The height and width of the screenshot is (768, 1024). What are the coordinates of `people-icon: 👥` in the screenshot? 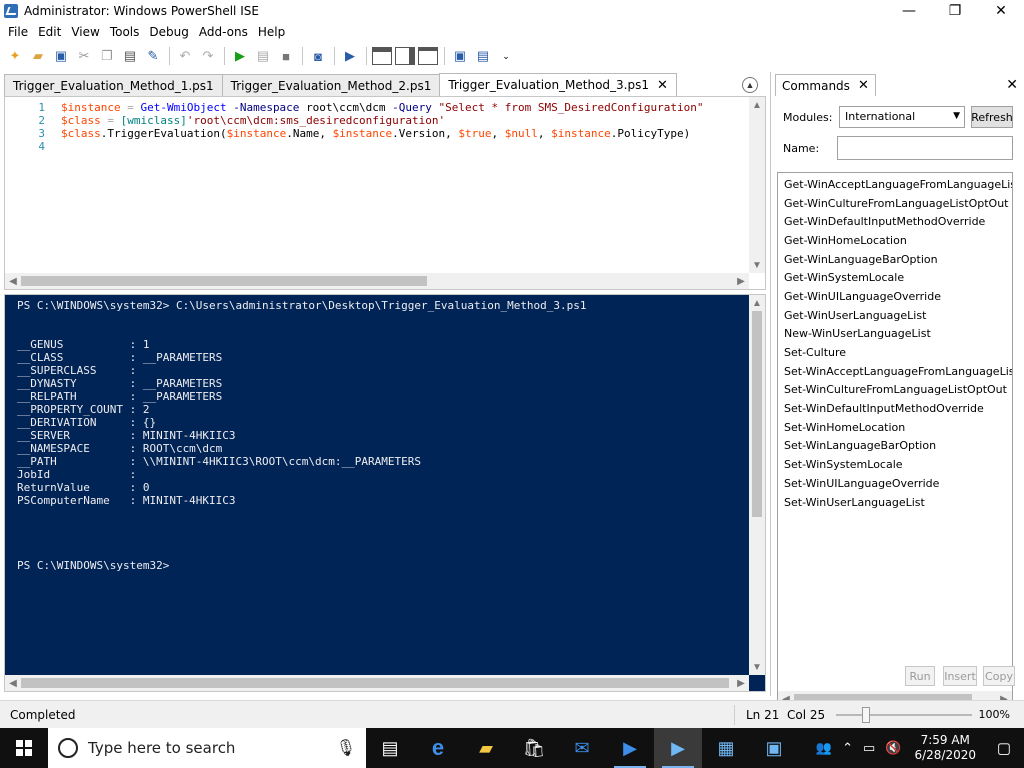 It's located at (824, 748).